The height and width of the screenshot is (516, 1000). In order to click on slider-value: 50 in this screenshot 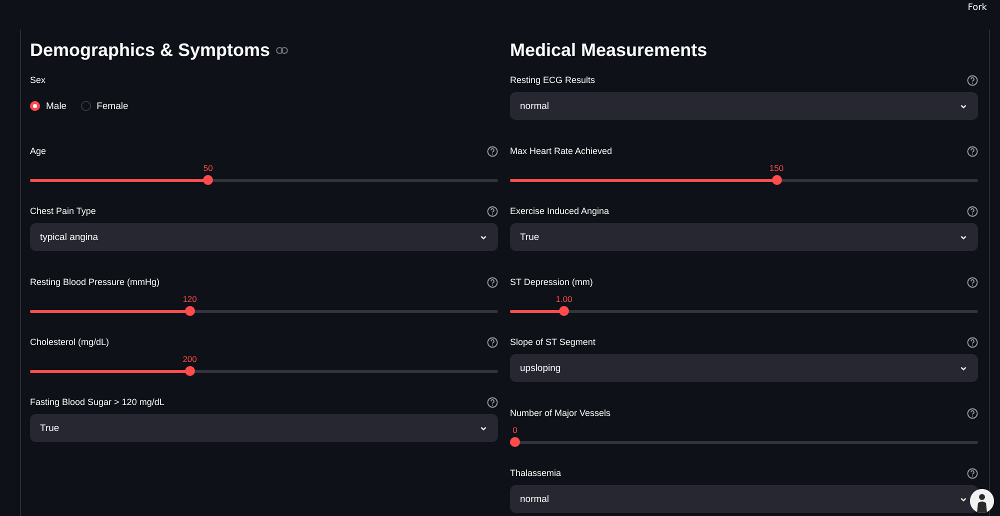, I will do `click(208, 168)`.